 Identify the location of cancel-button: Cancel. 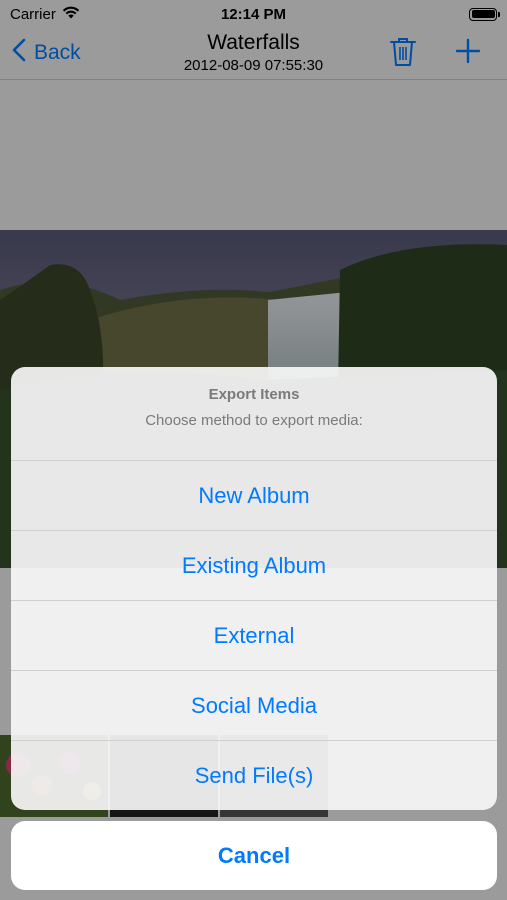
(254, 855).